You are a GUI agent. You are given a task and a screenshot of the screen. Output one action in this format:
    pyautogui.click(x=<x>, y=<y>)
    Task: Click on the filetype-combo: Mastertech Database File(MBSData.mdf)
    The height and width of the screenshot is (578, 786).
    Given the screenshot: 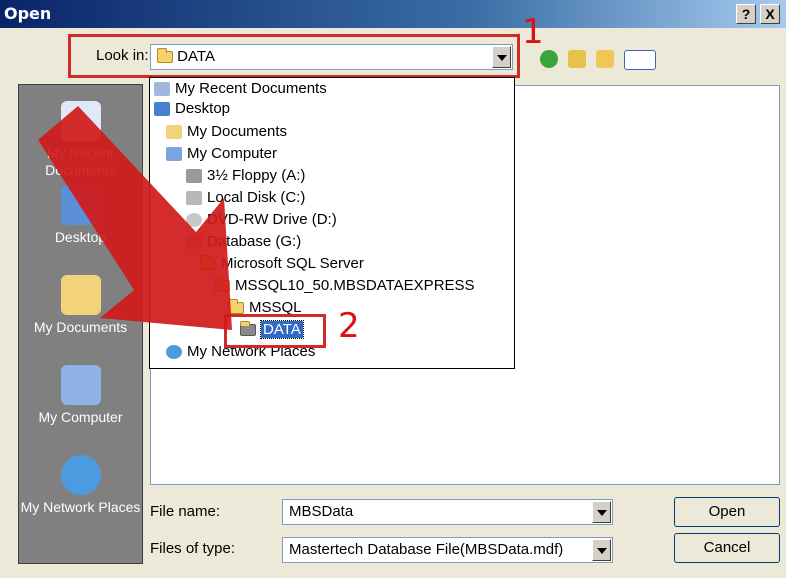 What is the action you would take?
    pyautogui.click(x=447, y=550)
    